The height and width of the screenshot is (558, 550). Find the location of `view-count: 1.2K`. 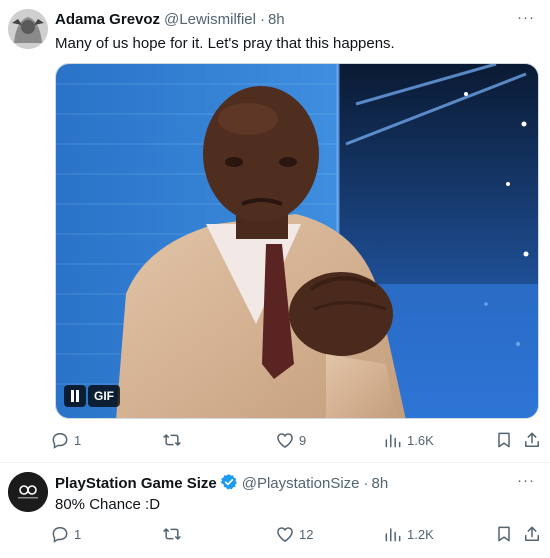

view-count: 1.2K is located at coordinates (420, 534).